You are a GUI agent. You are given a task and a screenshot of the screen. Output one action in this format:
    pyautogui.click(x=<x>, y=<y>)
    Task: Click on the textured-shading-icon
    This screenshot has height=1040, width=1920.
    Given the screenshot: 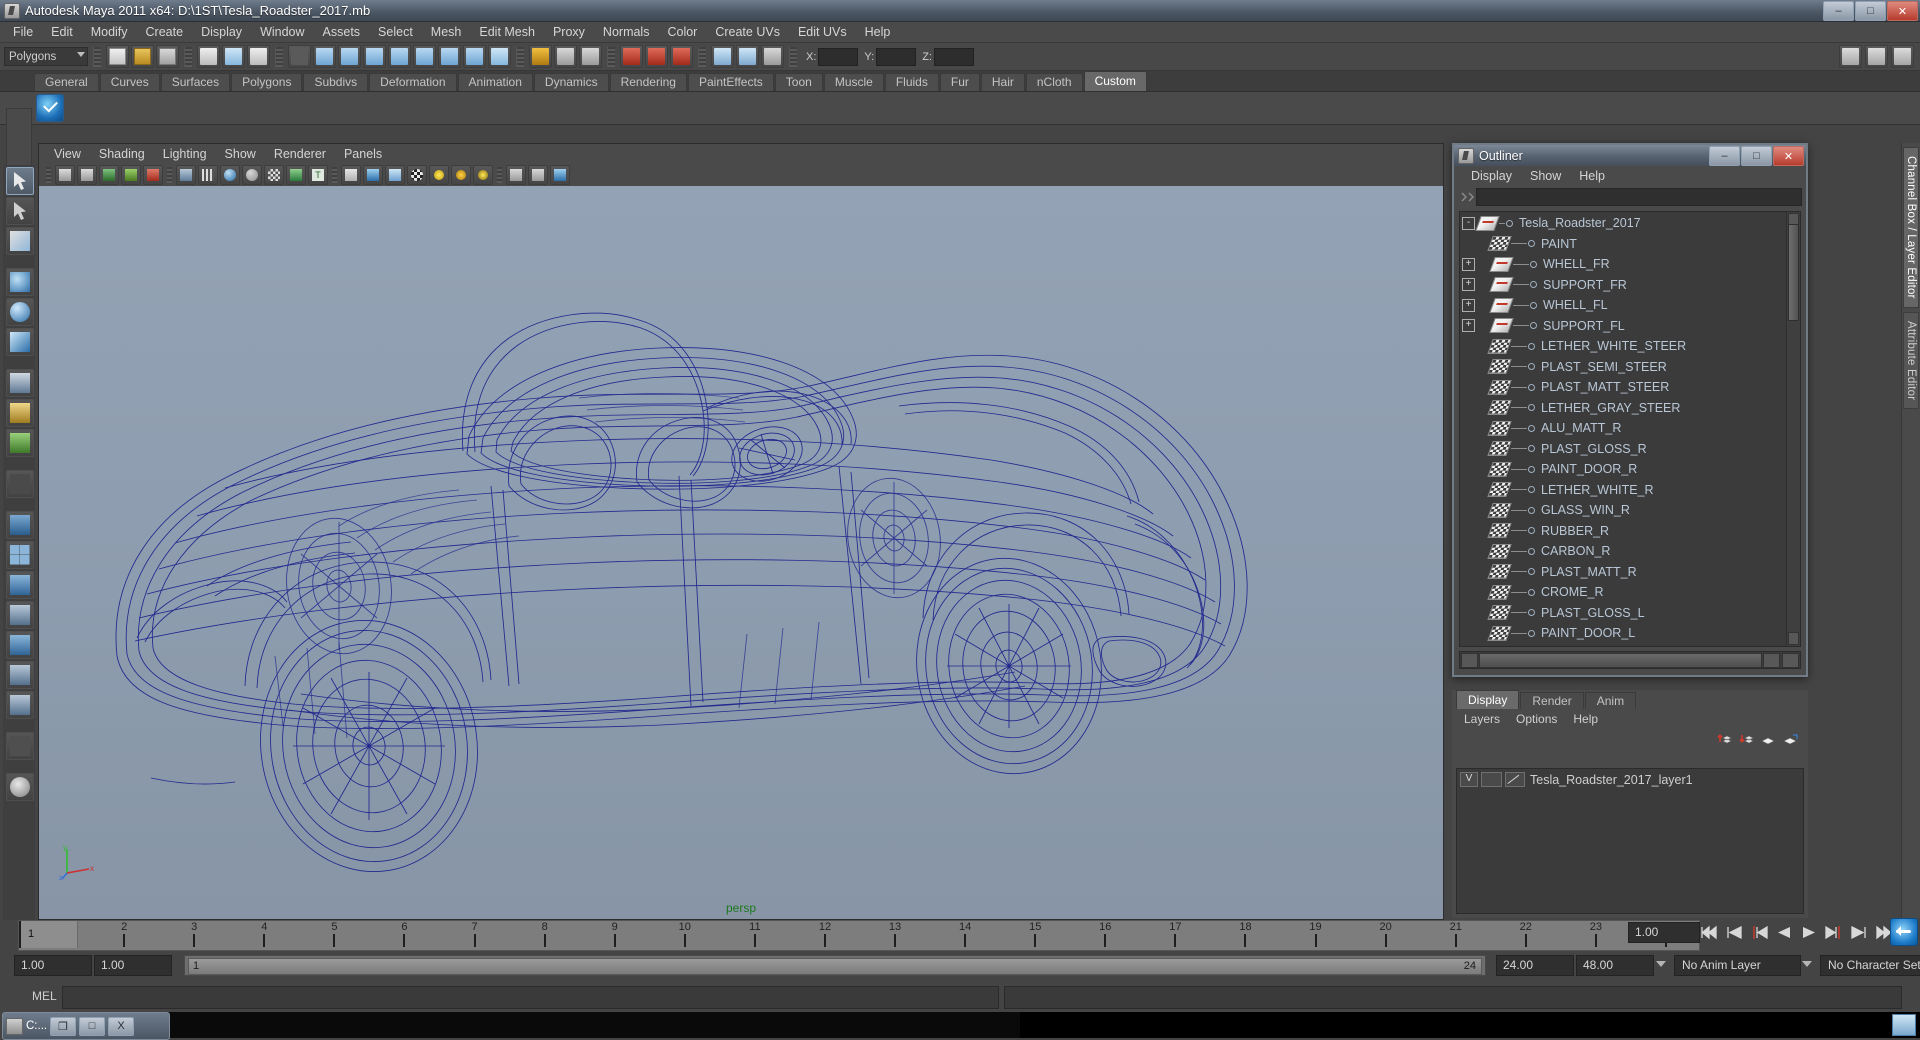 What is the action you would take?
    pyautogui.click(x=417, y=175)
    